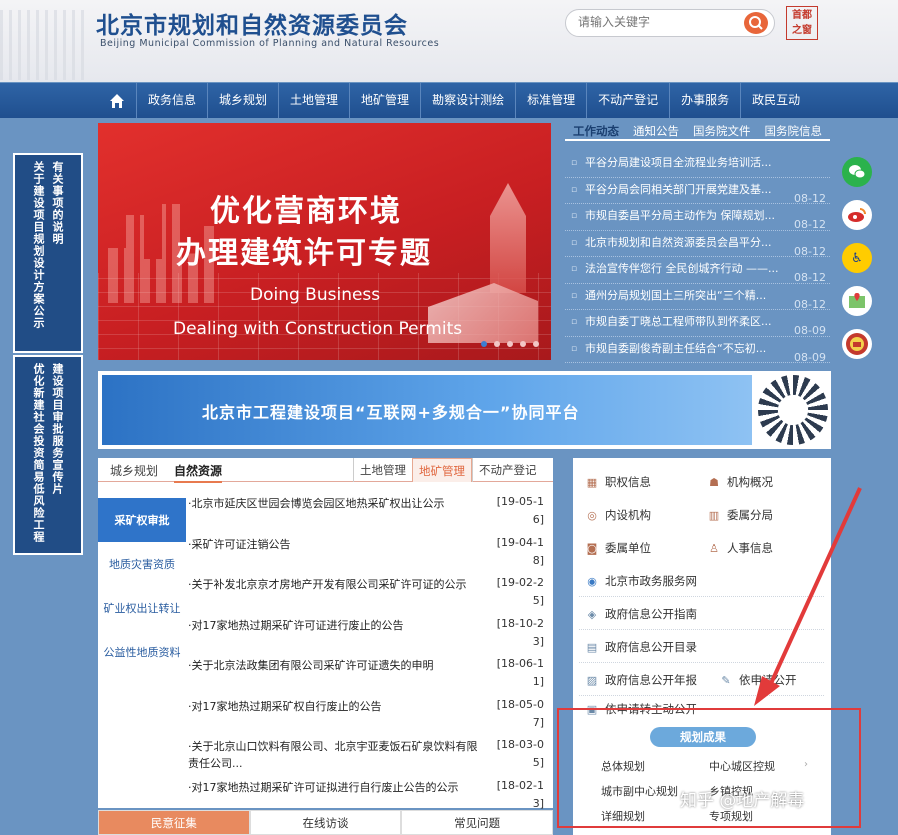 This screenshot has width=898, height=835. I want to click on nav-home-button, so click(117, 100).